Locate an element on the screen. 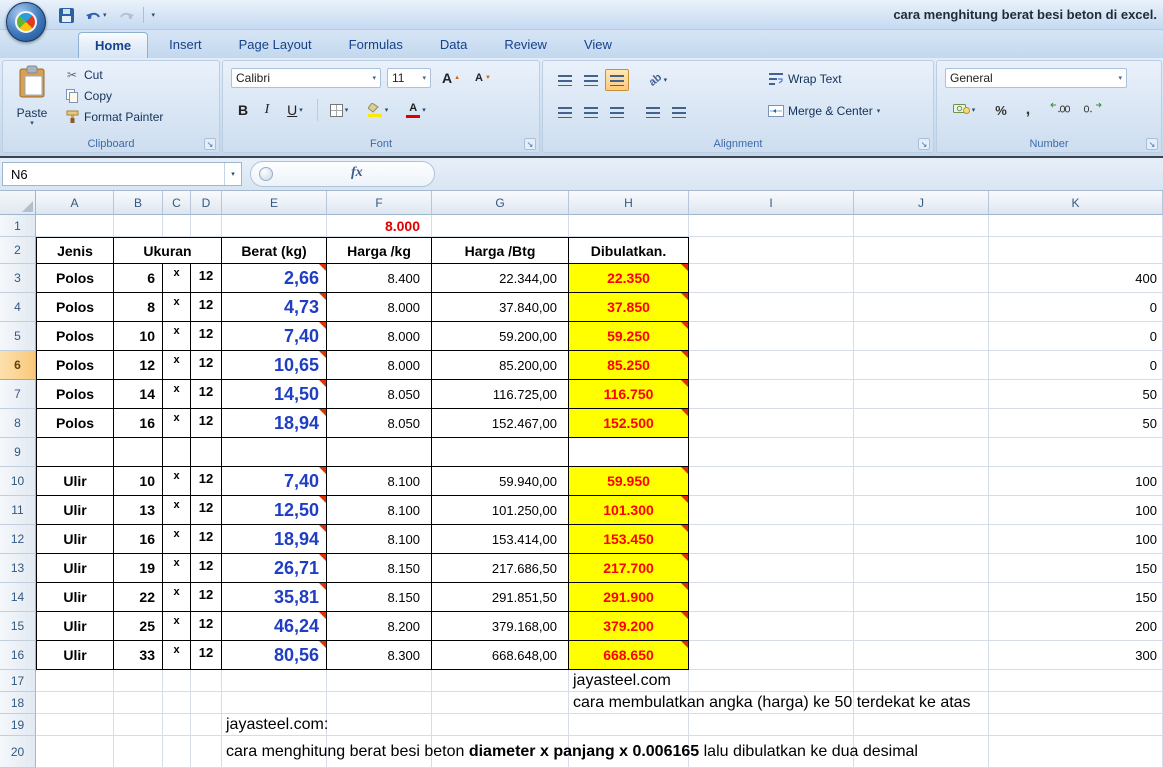  cell-D17 is located at coordinates (206, 681).